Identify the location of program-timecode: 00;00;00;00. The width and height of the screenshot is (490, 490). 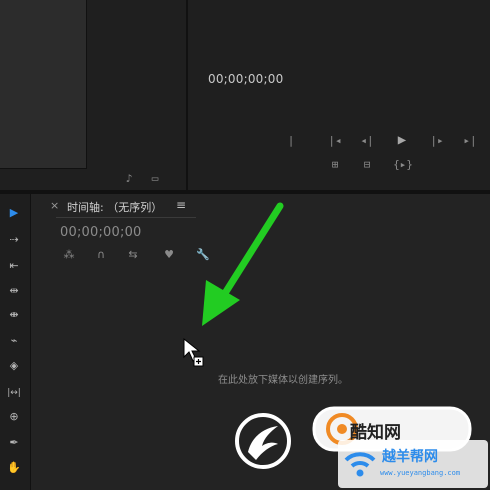
(245, 79).